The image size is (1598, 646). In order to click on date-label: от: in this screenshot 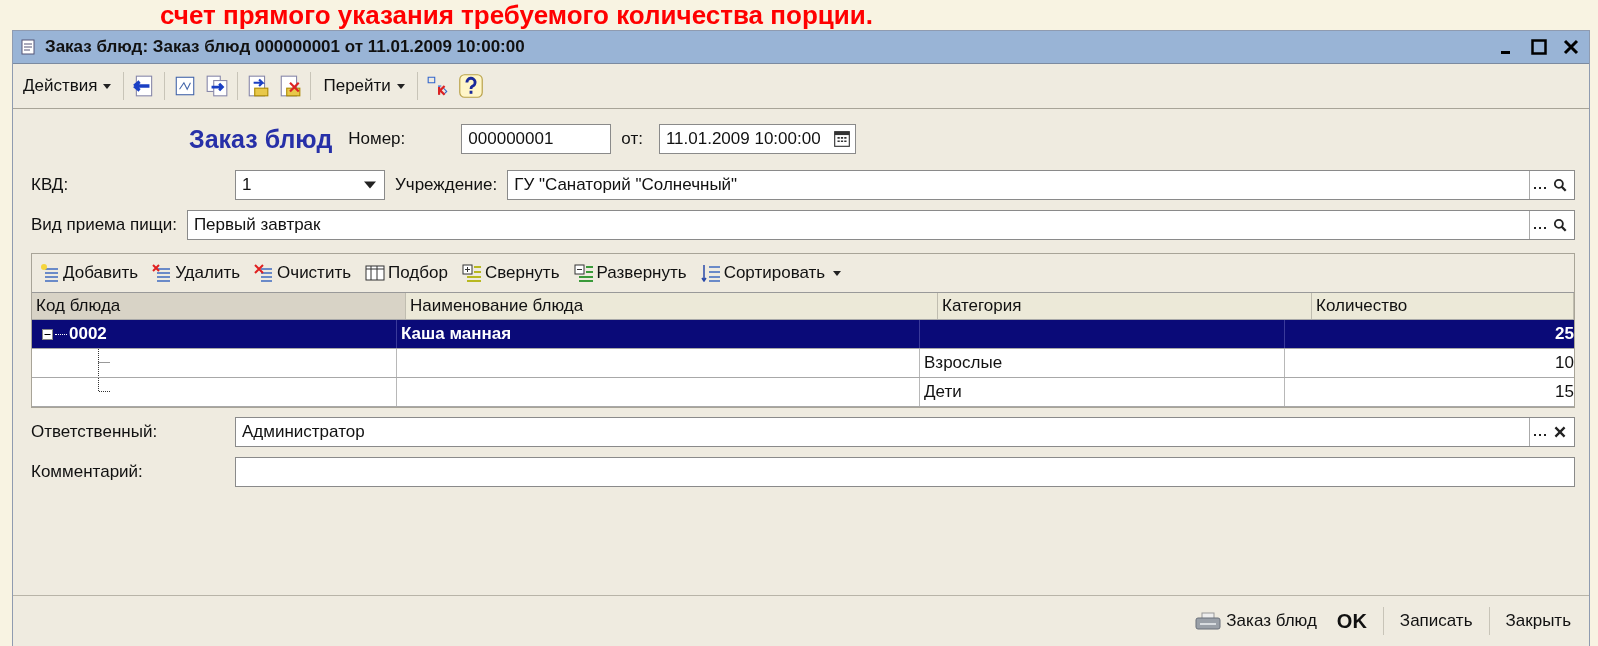, I will do `click(632, 139)`.